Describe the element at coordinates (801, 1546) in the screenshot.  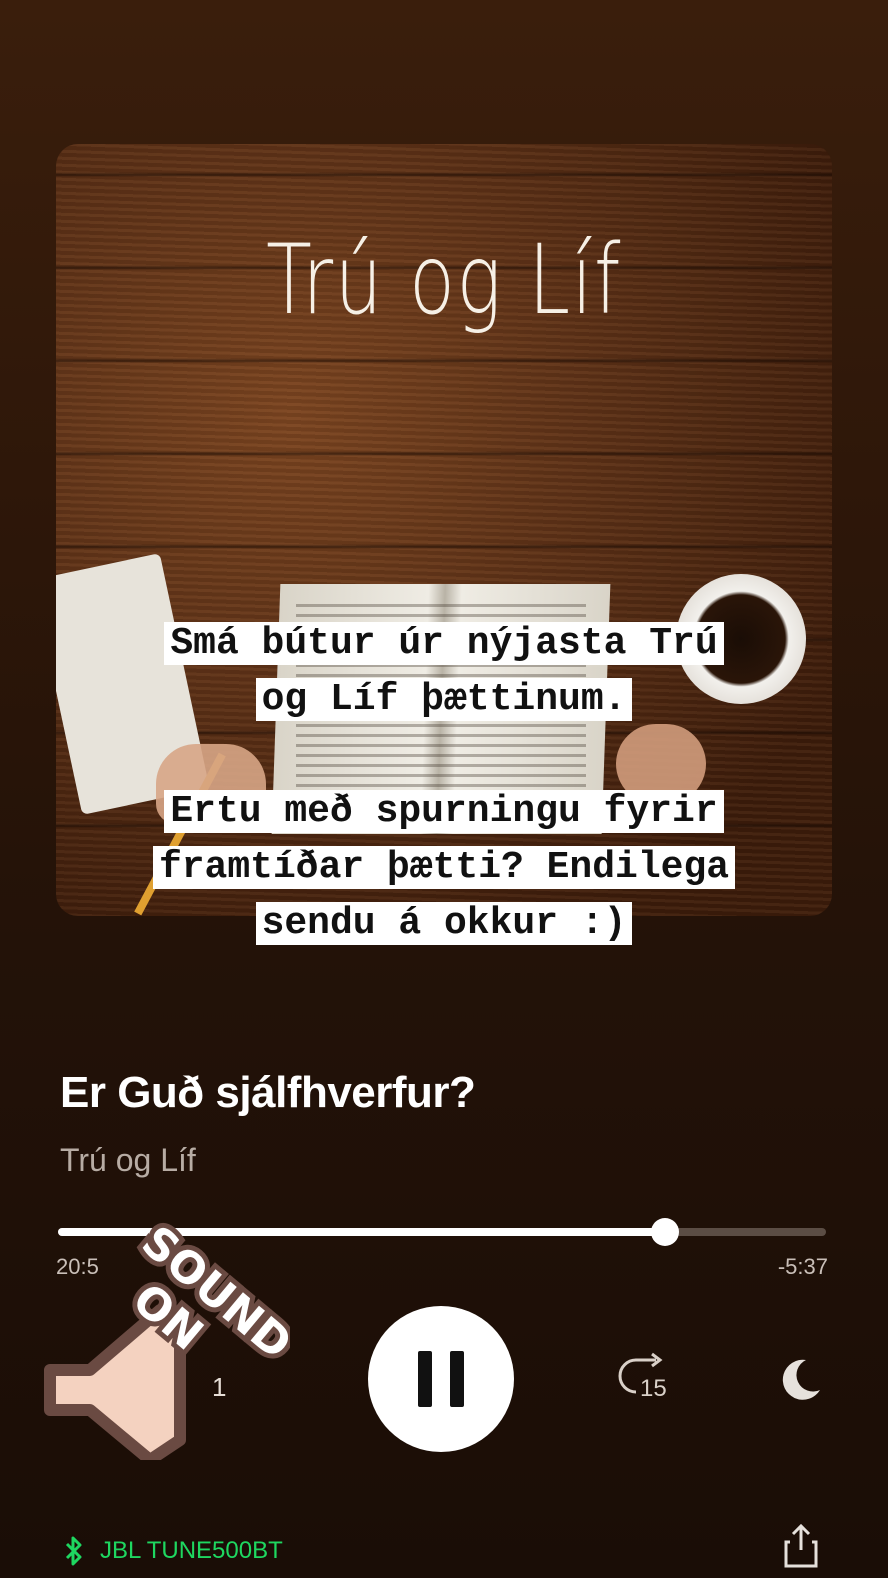
I see `share-icon` at that location.